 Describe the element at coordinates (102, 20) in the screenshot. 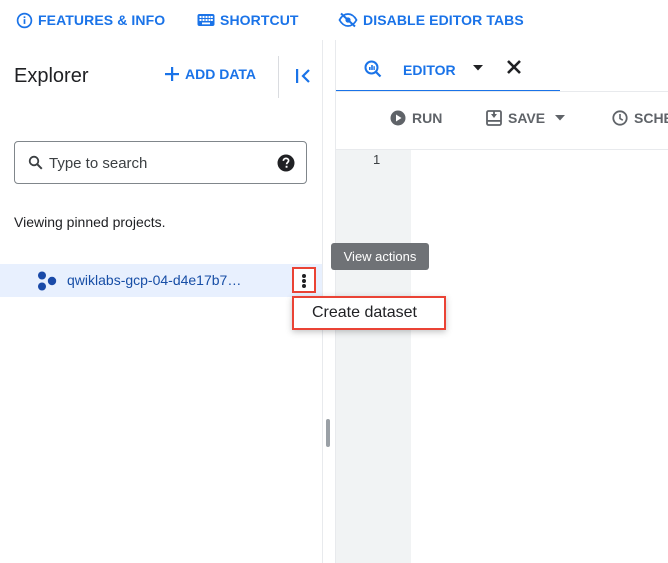

I see `features-info-label: FEATURES & INFO` at that location.